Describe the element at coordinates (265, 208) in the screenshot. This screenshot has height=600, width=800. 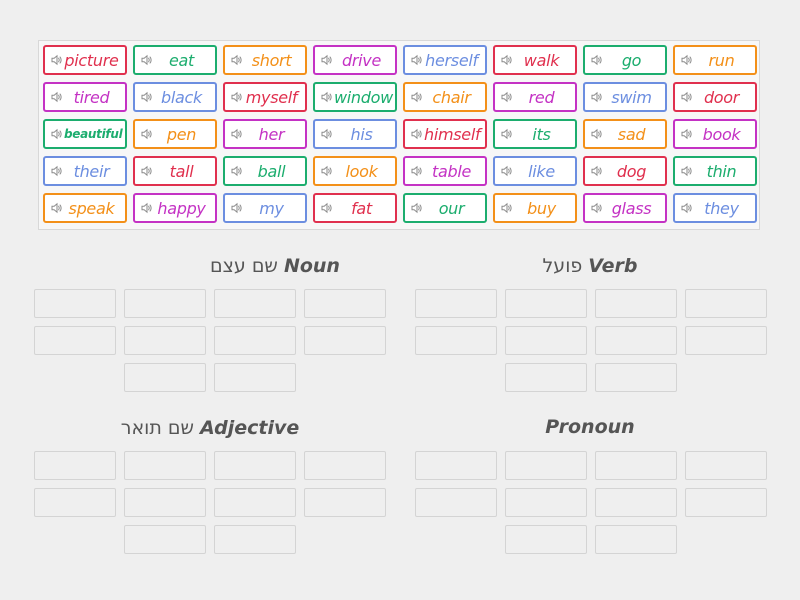
I see `word-tile-my: my` at that location.